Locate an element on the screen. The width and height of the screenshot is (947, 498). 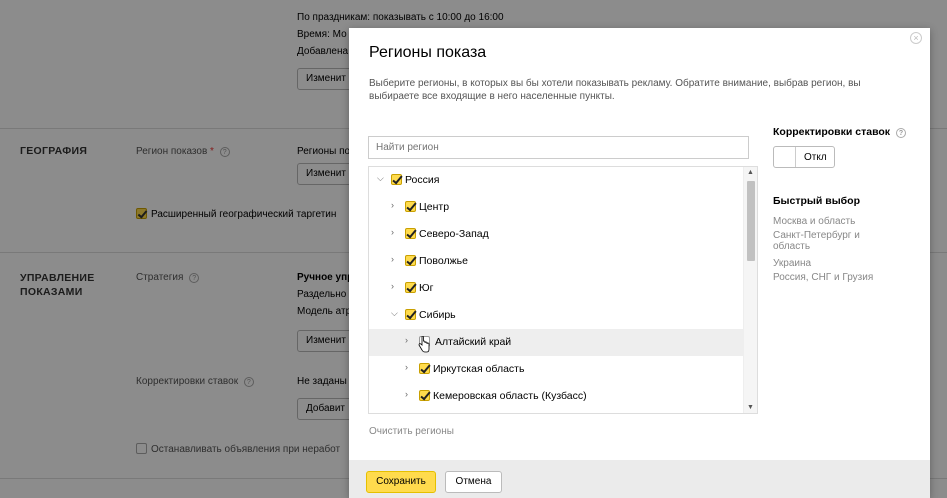
tree-row-label: Кемеровская область (Кузбасс) is located at coordinates (510, 396).